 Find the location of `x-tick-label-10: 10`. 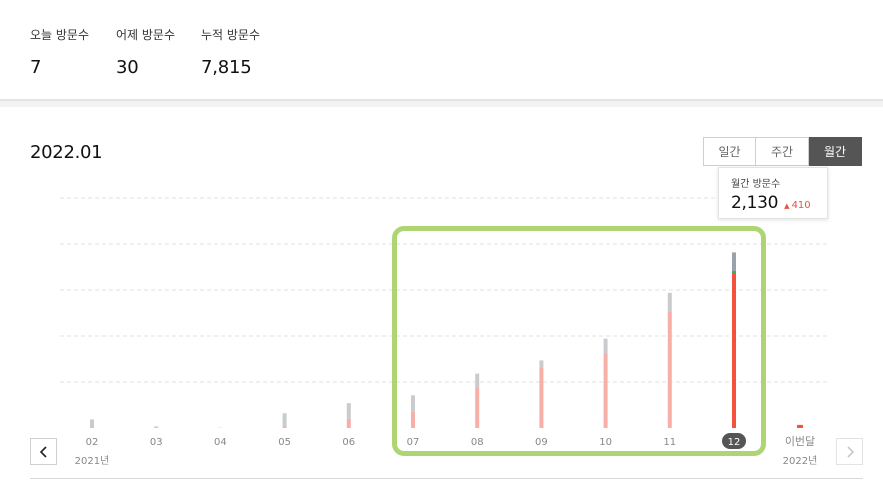

x-tick-label-10: 10 is located at coordinates (605, 442).